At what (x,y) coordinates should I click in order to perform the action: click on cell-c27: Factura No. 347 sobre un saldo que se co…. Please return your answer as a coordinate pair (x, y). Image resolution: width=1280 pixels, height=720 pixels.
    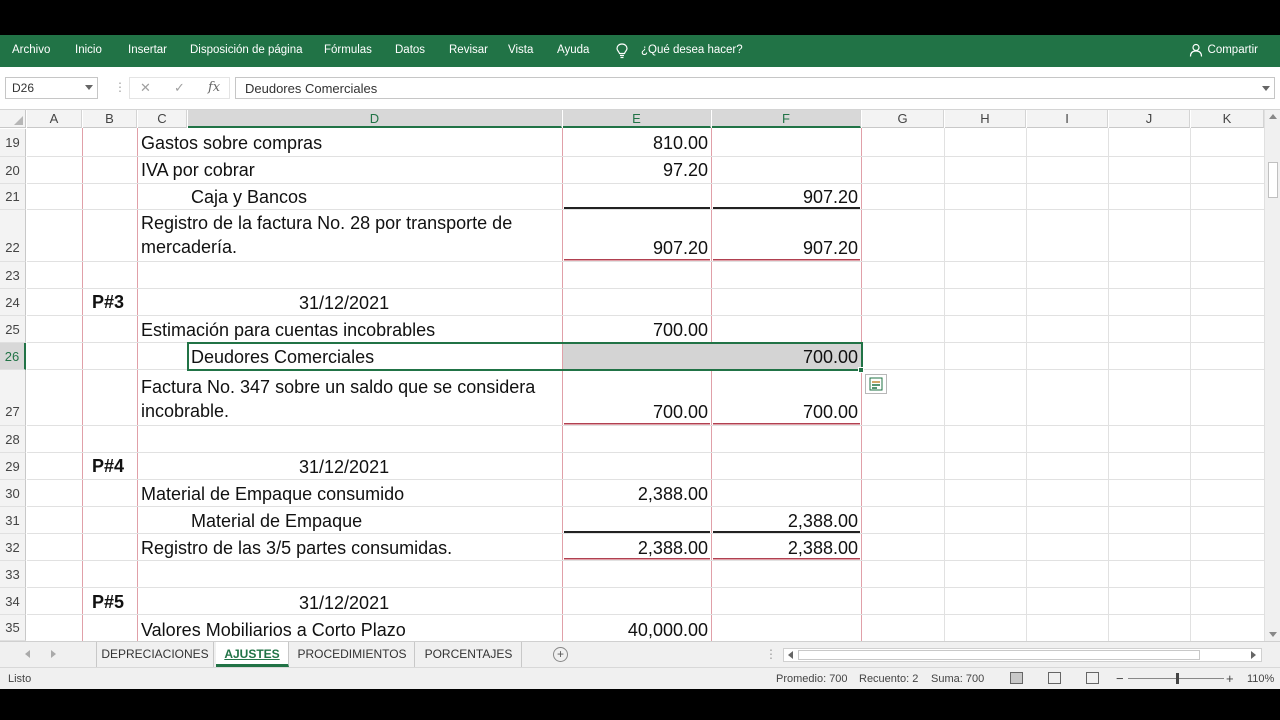
    Looking at the image, I should click on (350, 399).